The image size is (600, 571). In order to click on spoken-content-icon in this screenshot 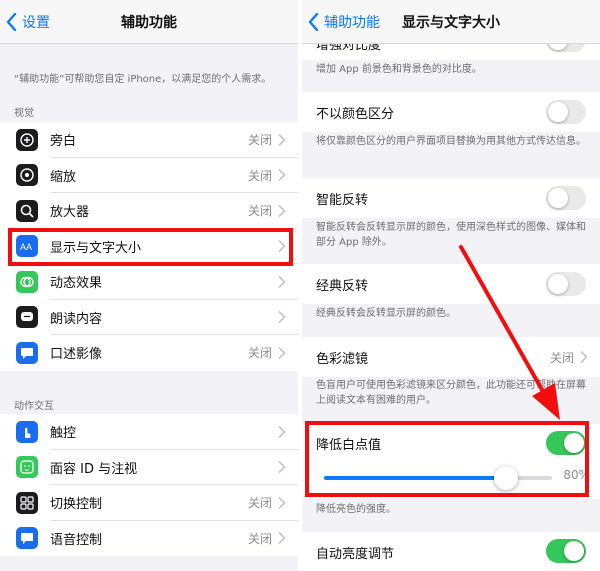, I will do `click(27, 317)`.